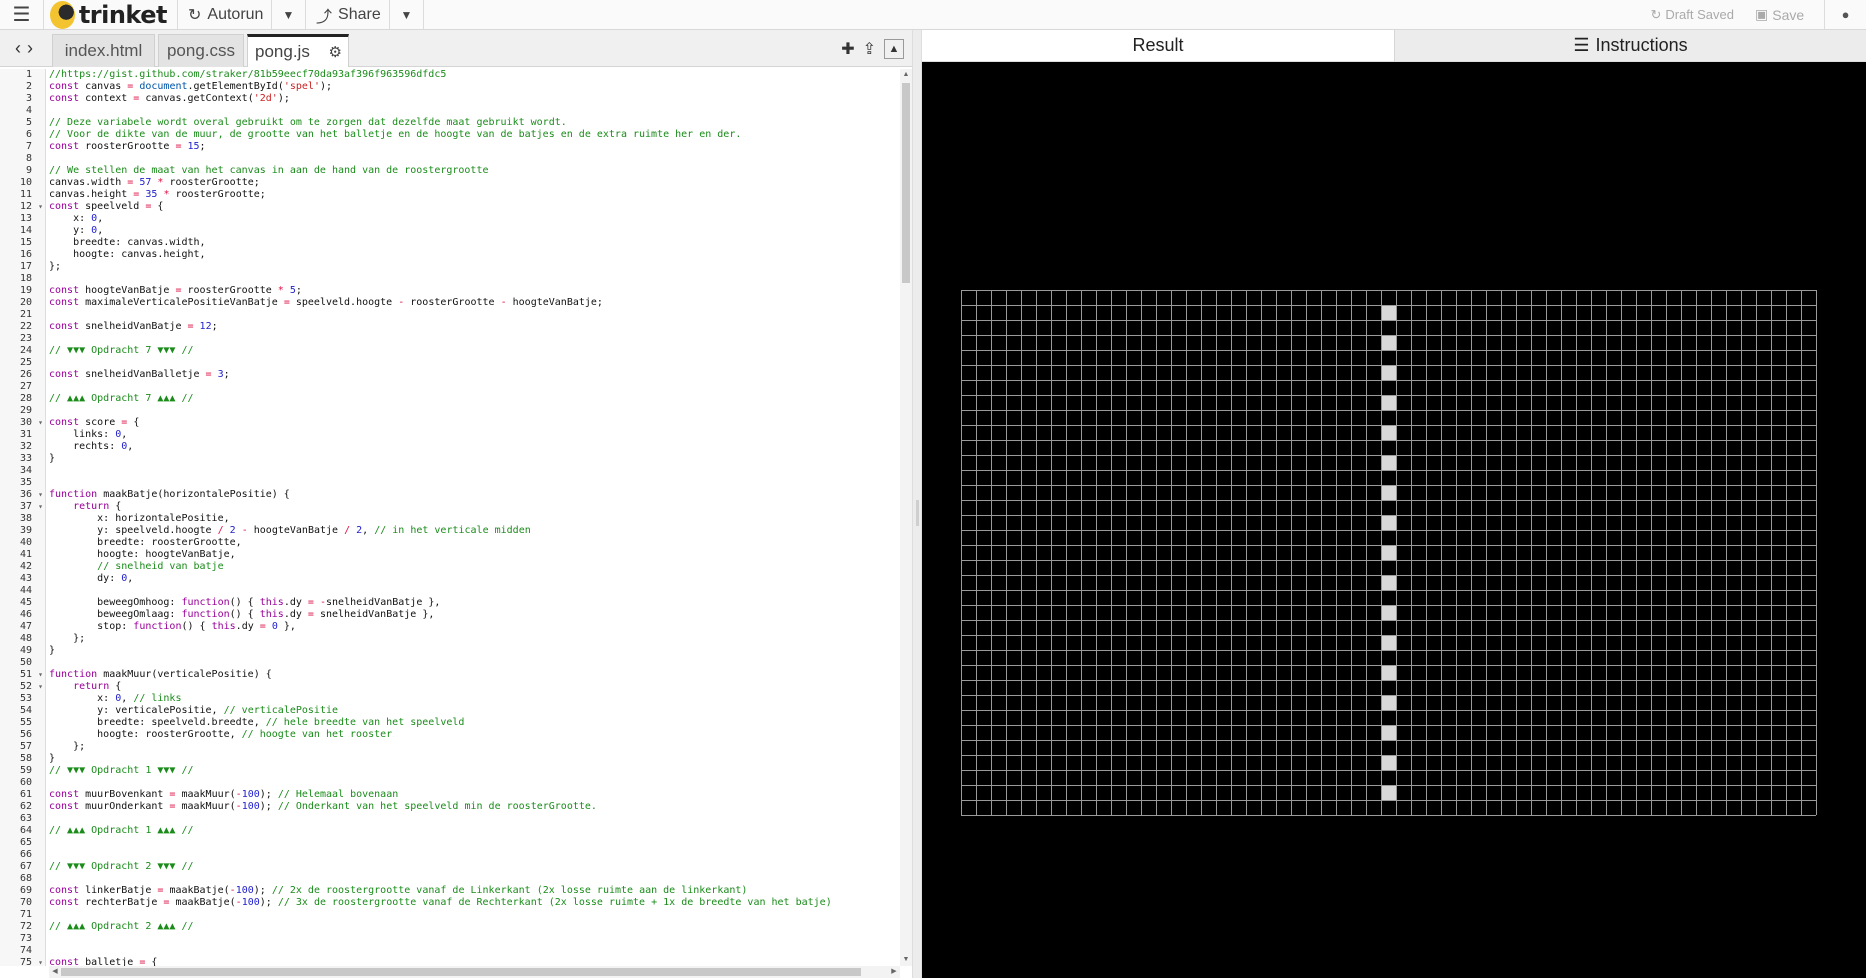 The image size is (1866, 978). Describe the element at coordinates (28, 98) in the screenshot. I see `line-number: 3` at that location.